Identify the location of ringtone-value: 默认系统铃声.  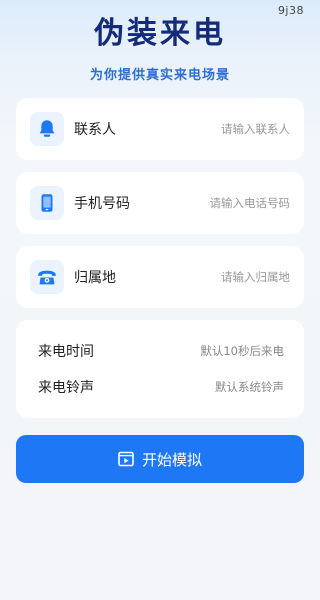
(249, 387).